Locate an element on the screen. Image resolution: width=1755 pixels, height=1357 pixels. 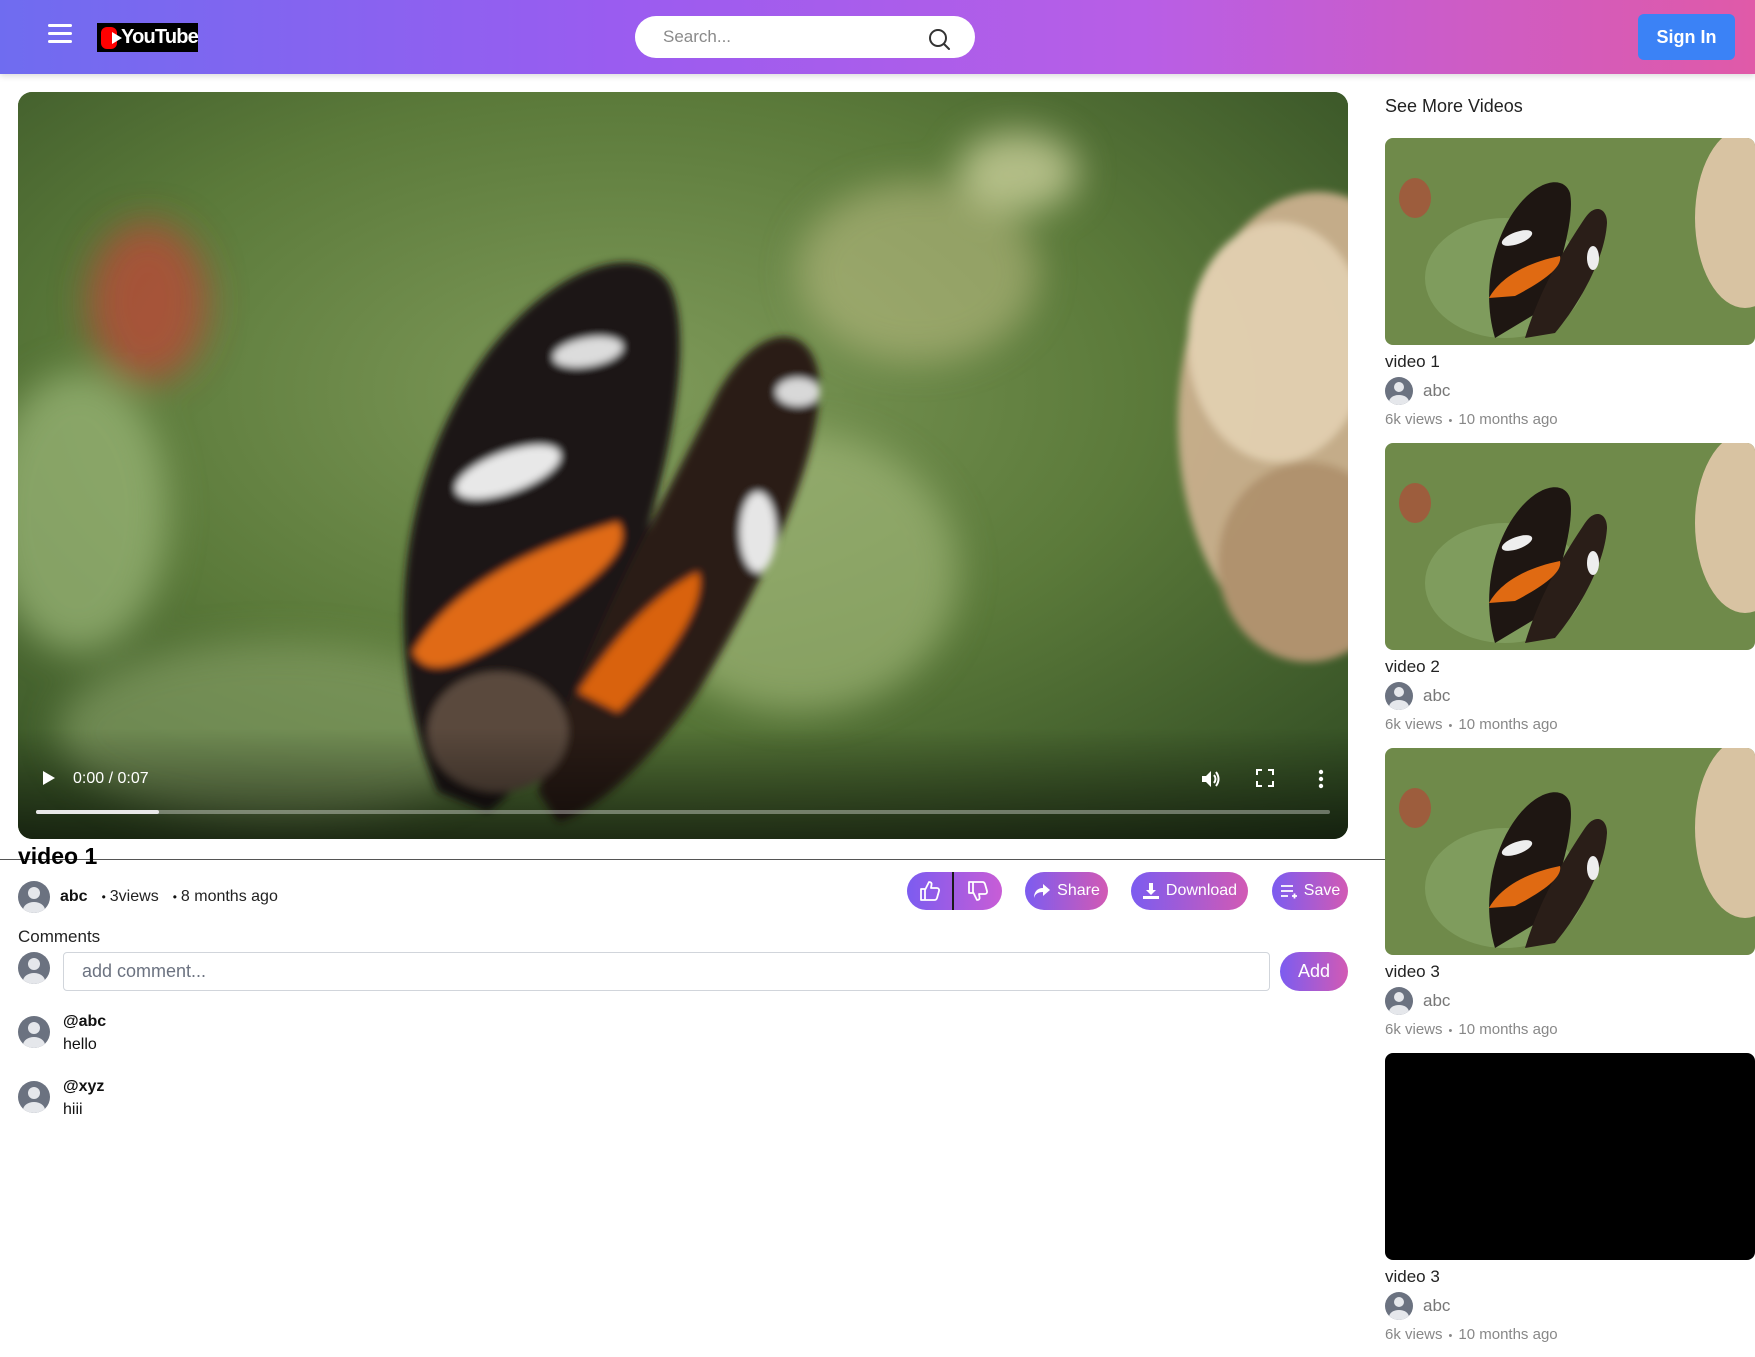
dislike-button is located at coordinates (977, 891).